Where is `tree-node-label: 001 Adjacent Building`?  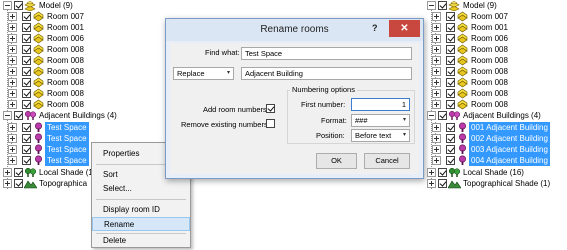 tree-node-label: 001 Adjacent Building is located at coordinates (509, 127).